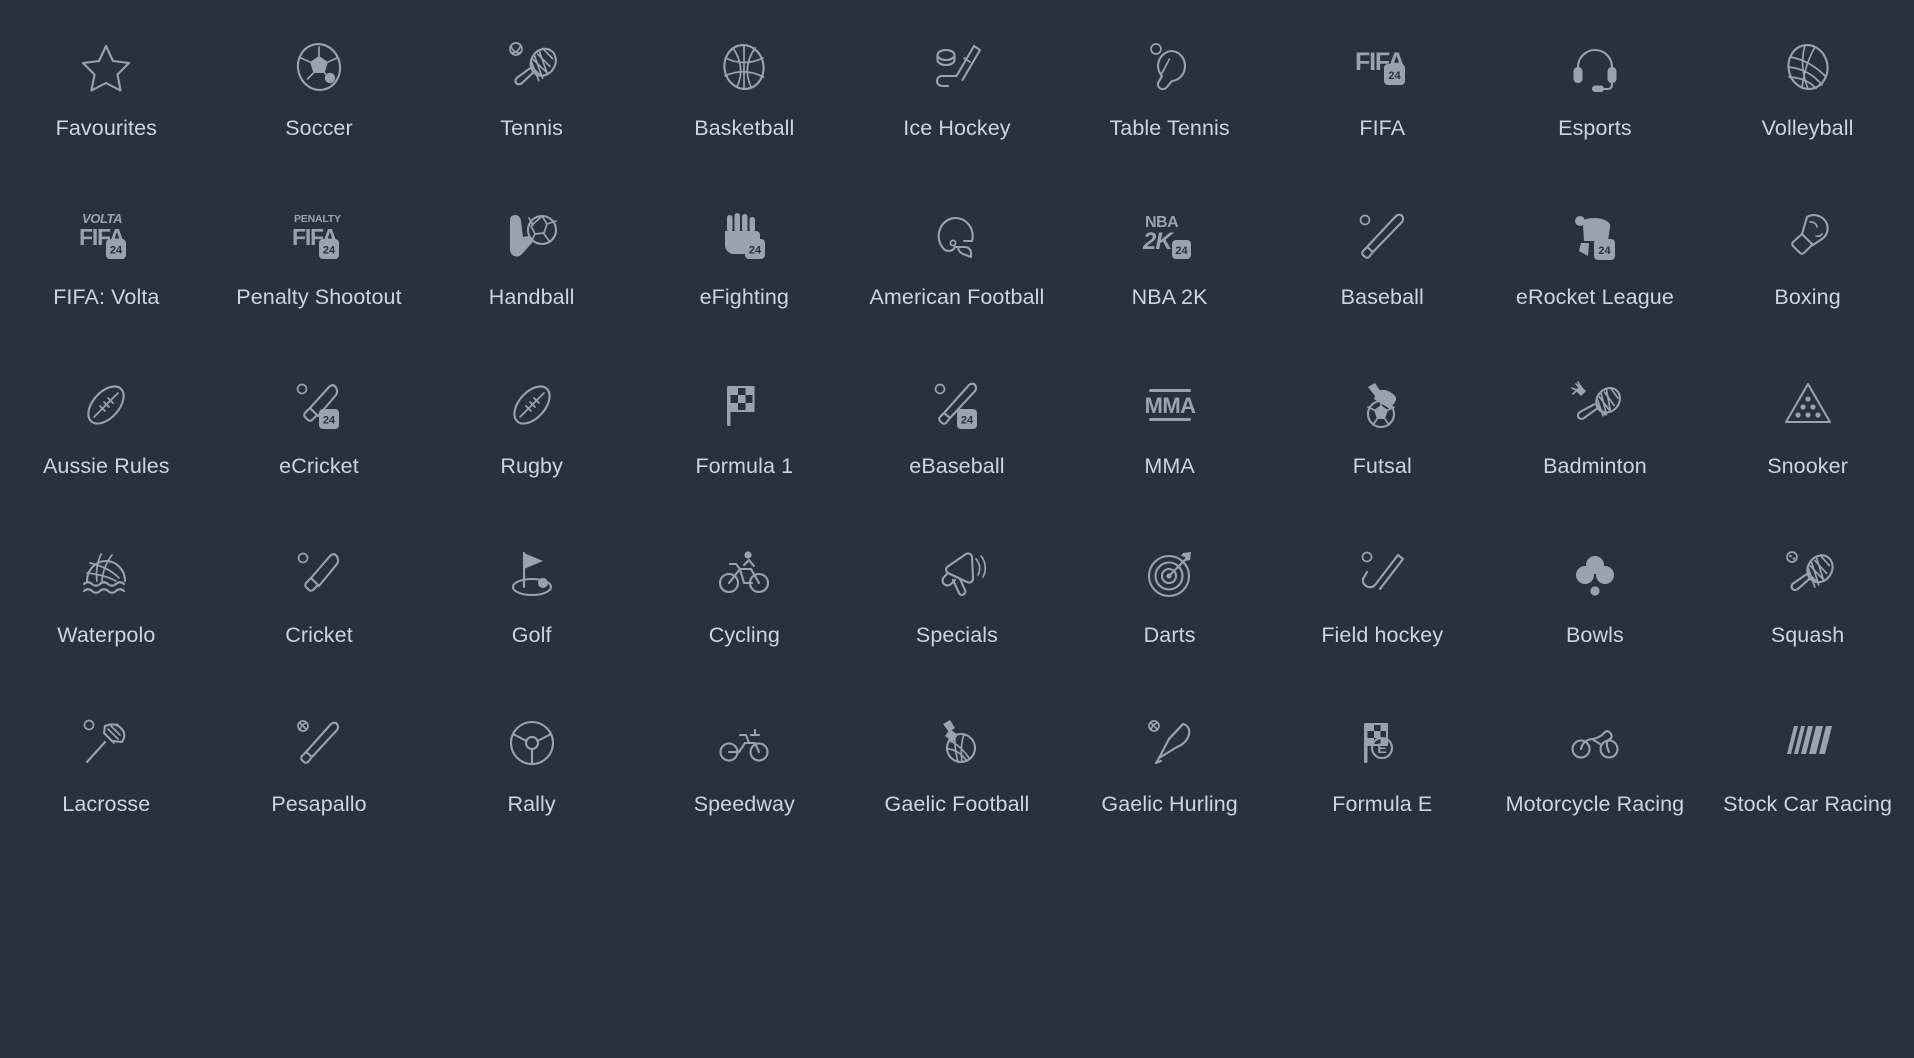 This screenshot has height=1058, width=1914. Describe the element at coordinates (319, 277) in the screenshot. I see `sport-category-item: PENALTY FIFA 24 Penalty Shootout` at that location.